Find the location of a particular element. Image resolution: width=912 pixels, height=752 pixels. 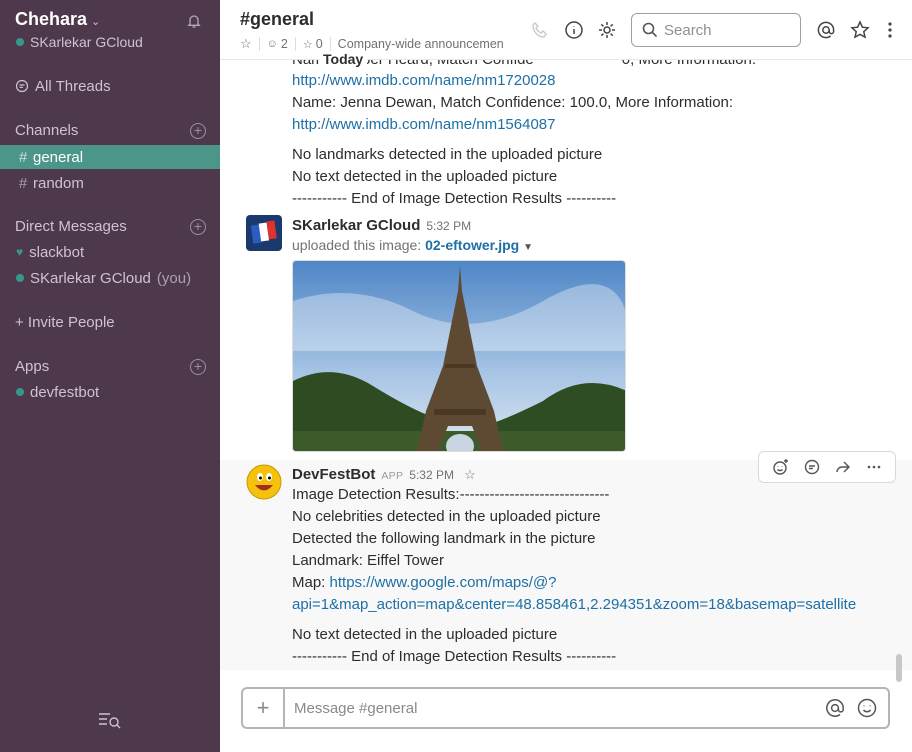

more-vertical-icon is located at coordinates (890, 30).